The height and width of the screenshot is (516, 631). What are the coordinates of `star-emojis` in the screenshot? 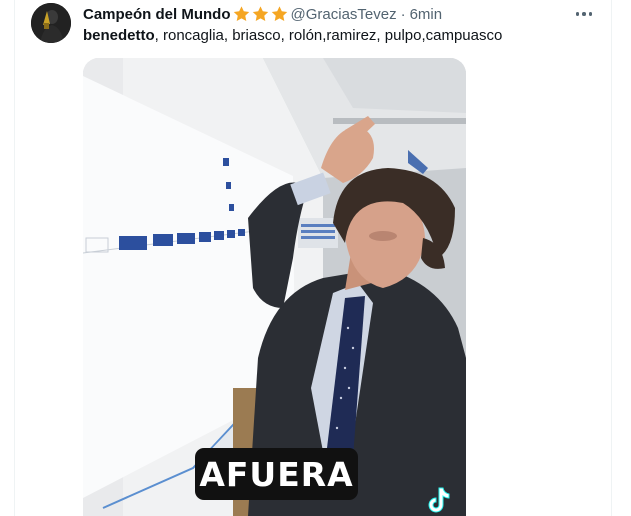 It's located at (260, 14).